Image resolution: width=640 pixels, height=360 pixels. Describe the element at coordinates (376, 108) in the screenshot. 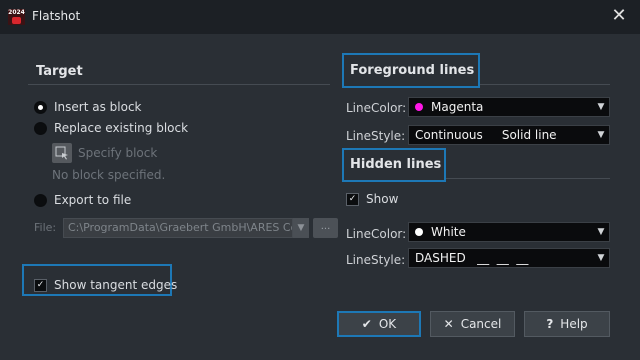

I see `fg-line-color-label: LineColor:` at that location.